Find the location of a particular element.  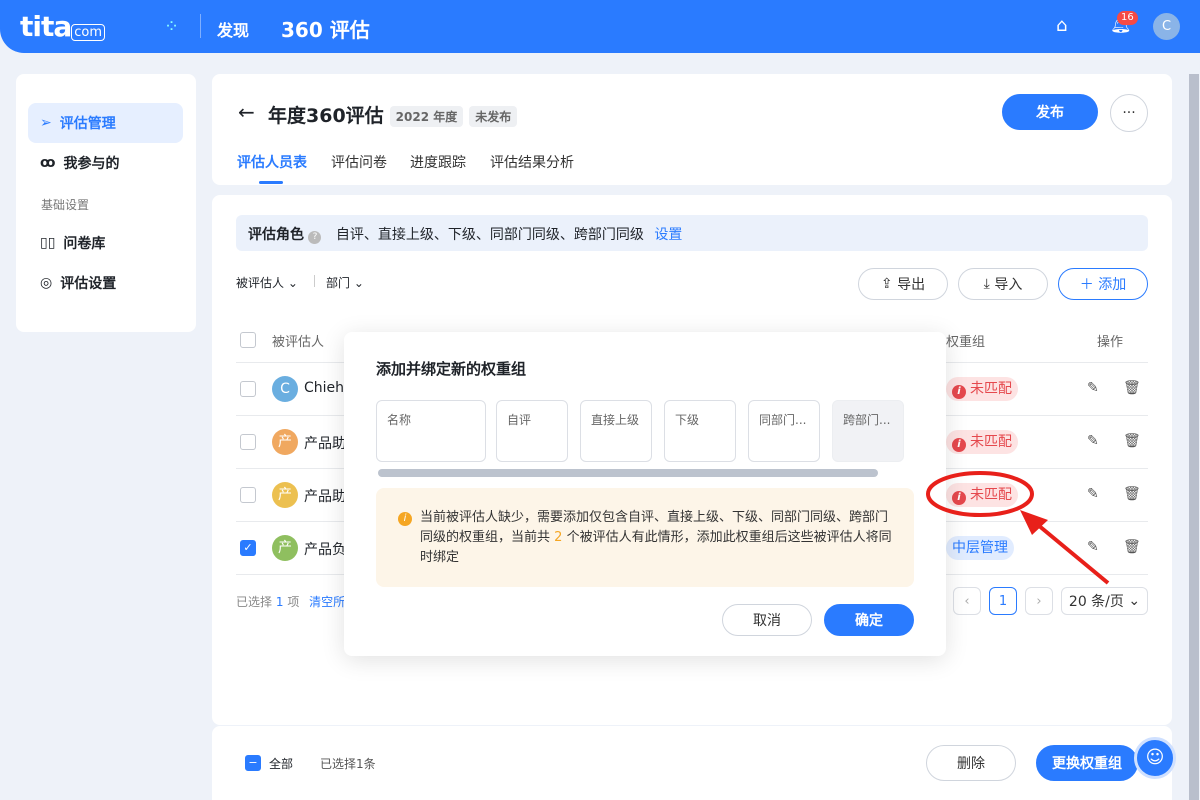

tab-questionnaire: 评估问卷 is located at coordinates (359, 162).